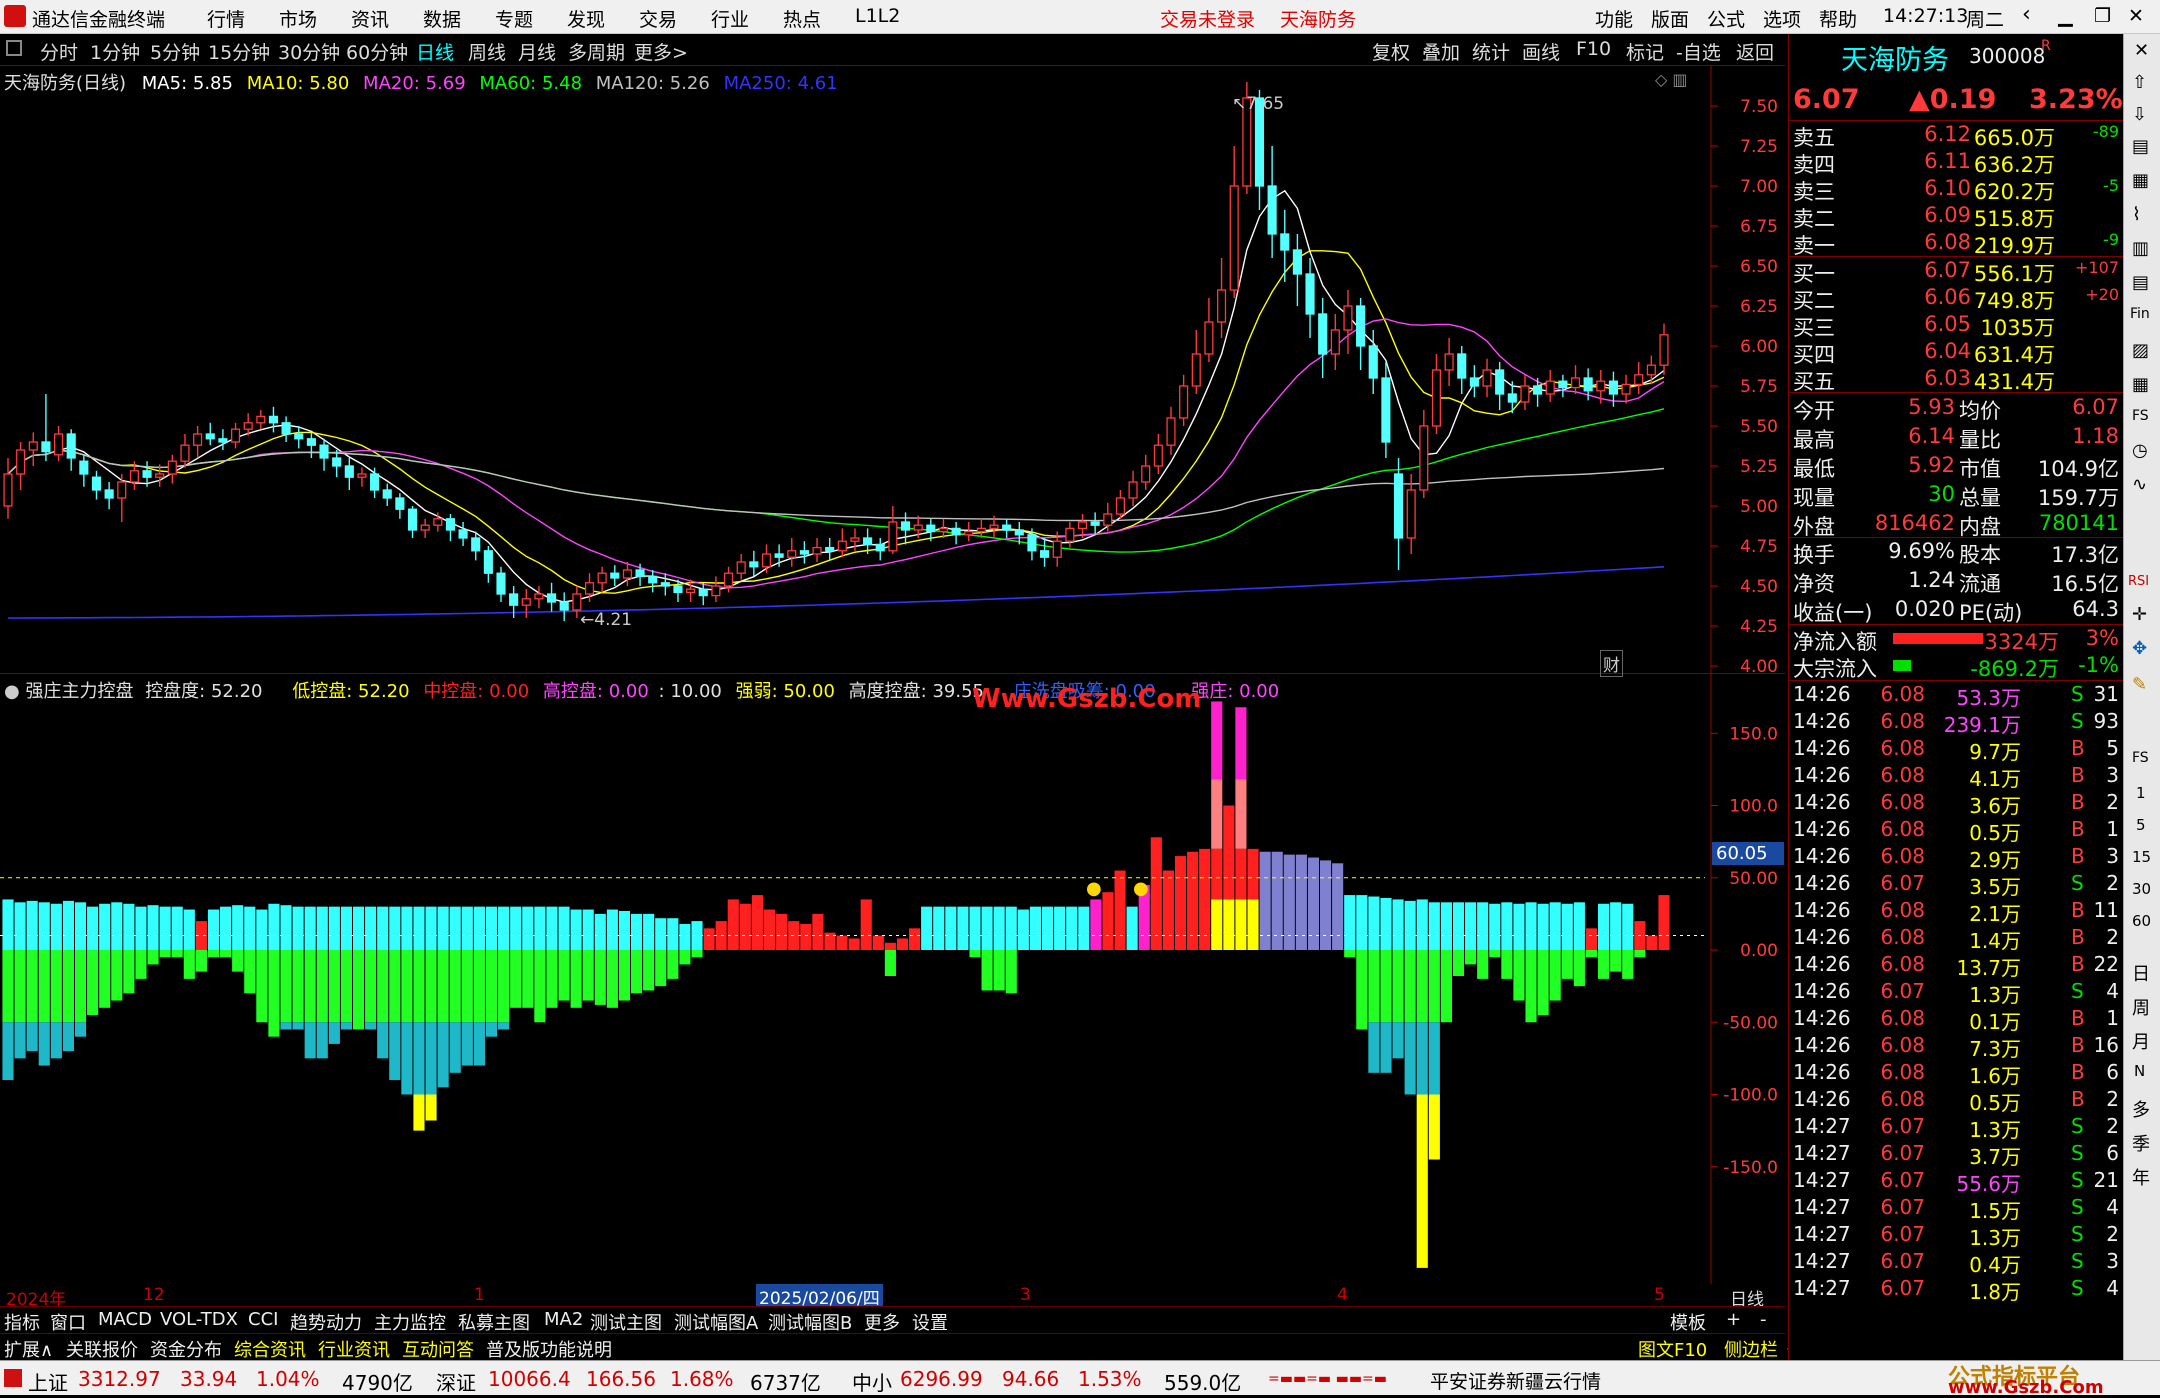 The height and width of the screenshot is (1398, 2160). Describe the element at coordinates (2139, 114) in the screenshot. I see `down-arrow-icon: ⇩` at that location.